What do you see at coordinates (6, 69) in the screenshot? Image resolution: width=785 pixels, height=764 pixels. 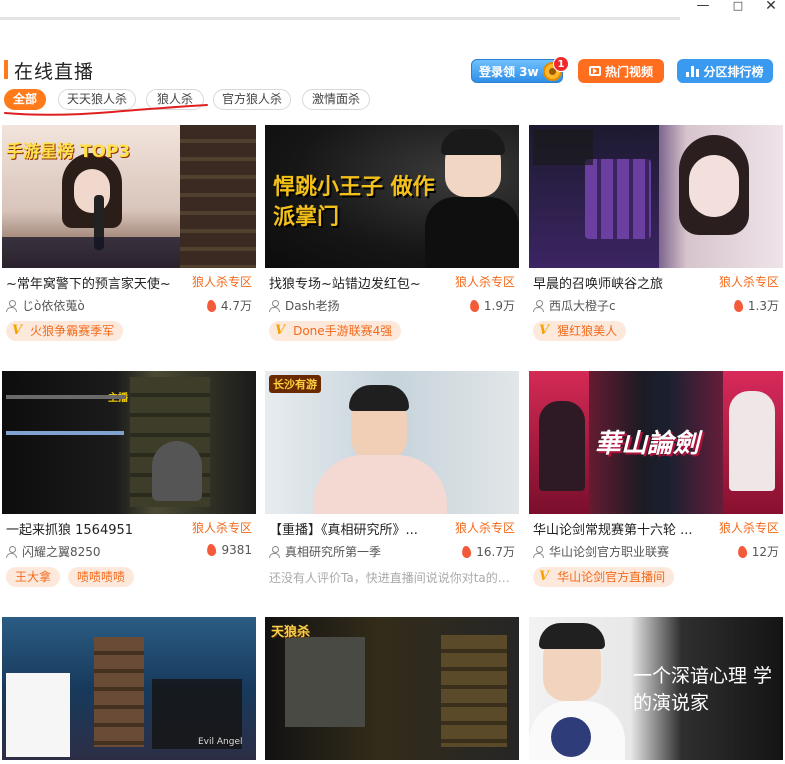 I see `section-accent-bar` at bounding box center [6, 69].